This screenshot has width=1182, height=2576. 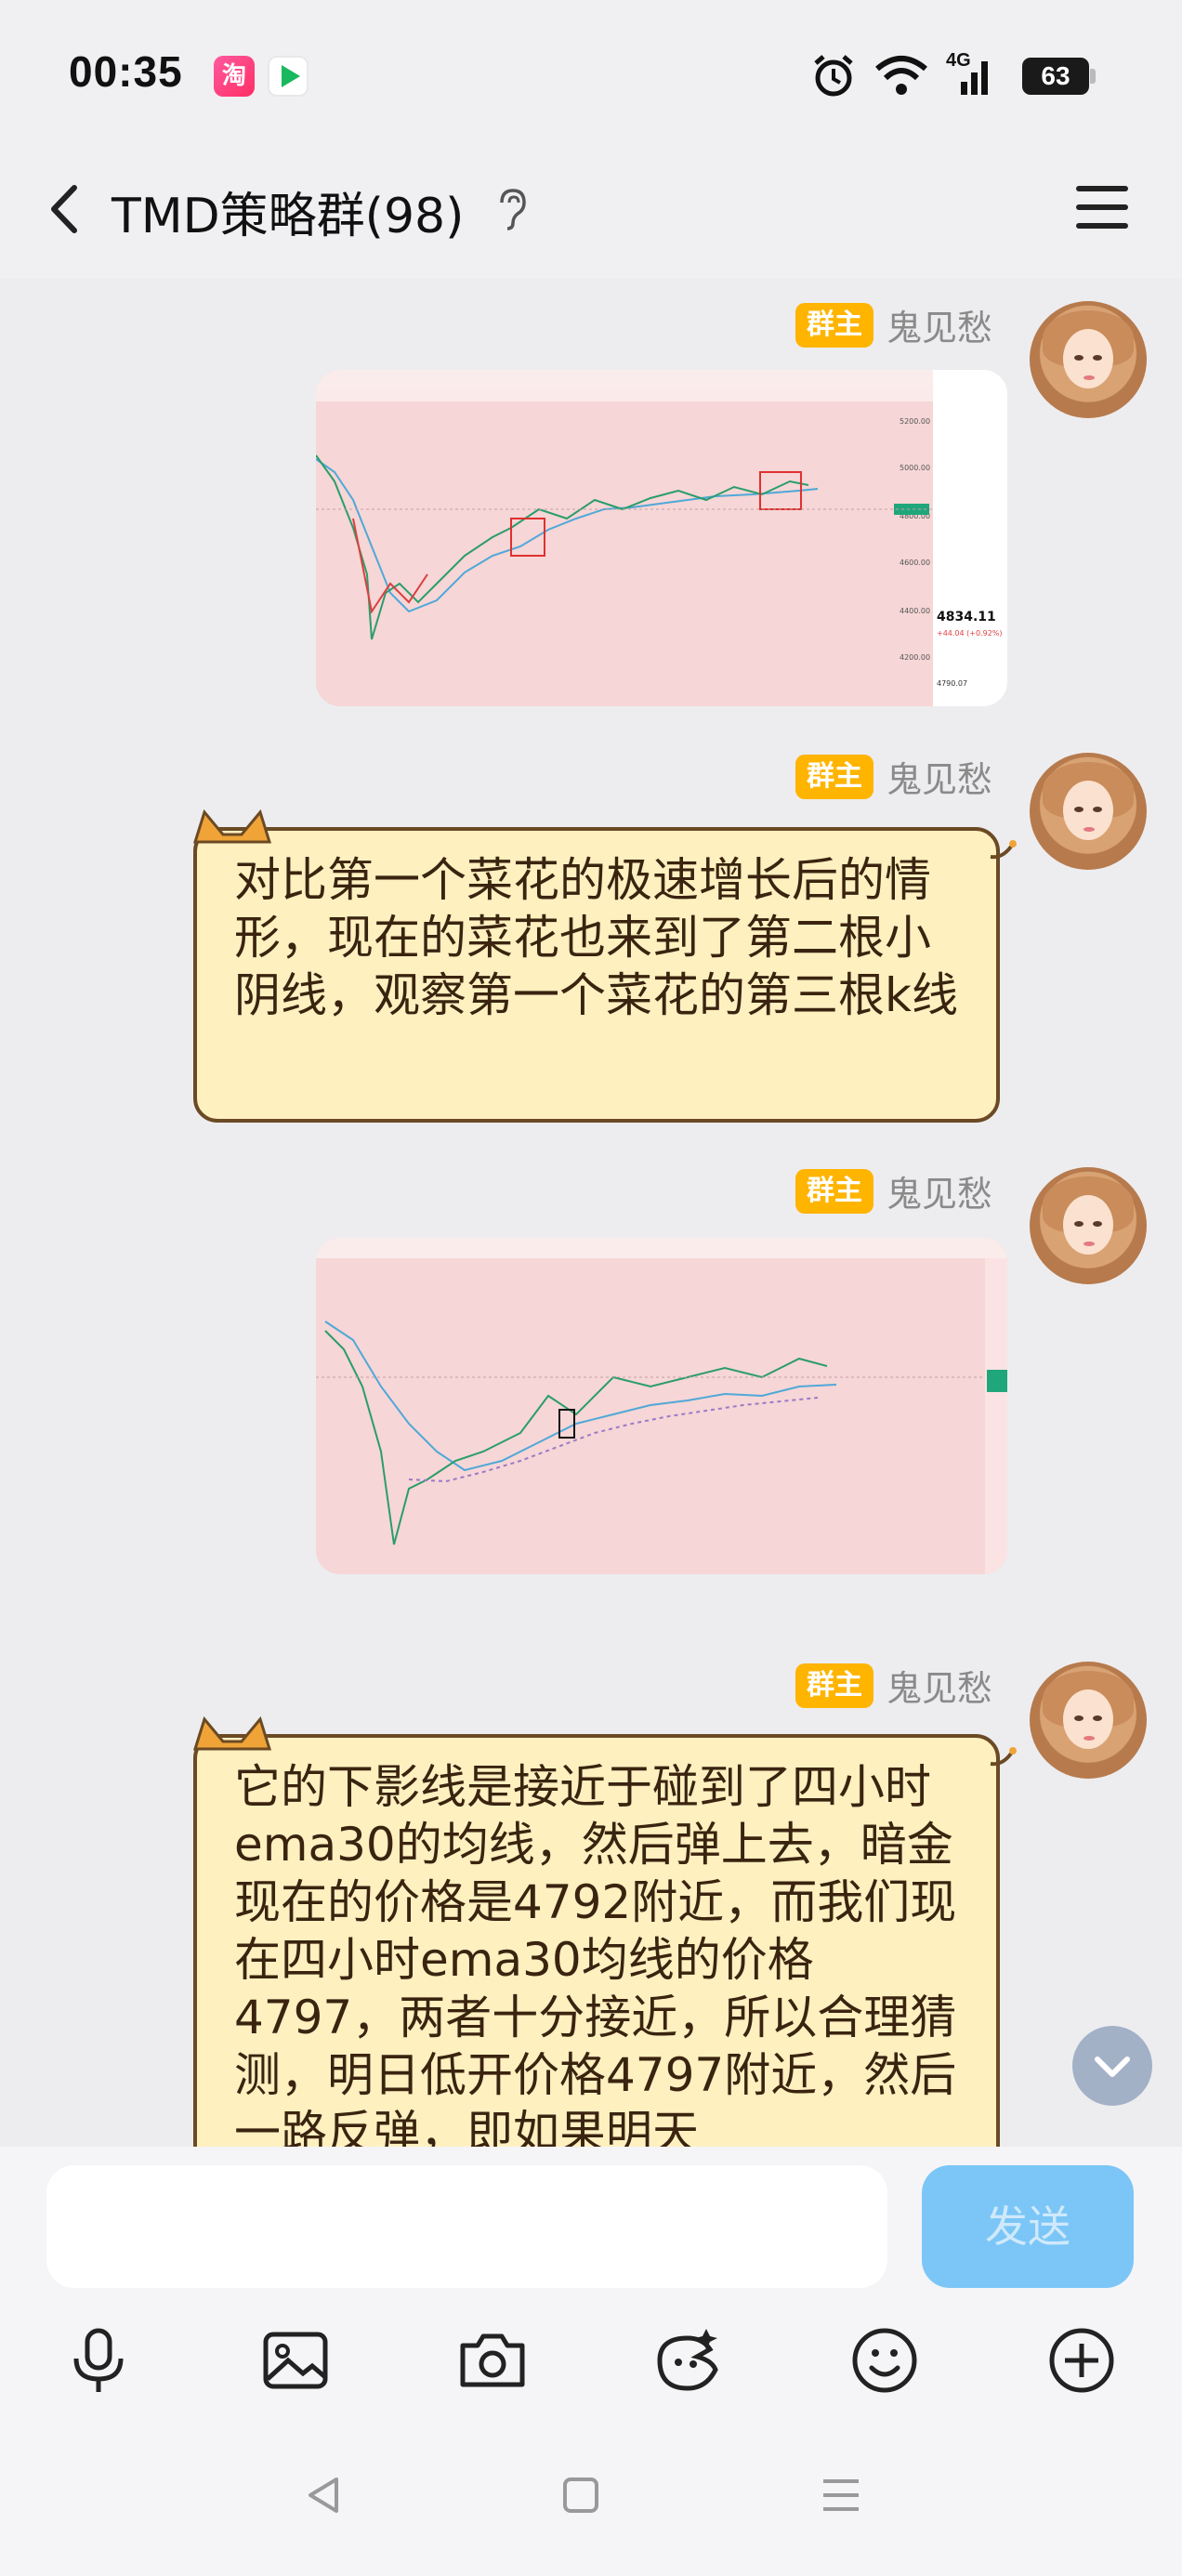 What do you see at coordinates (901, 75) in the screenshot?
I see `wifi-icon` at bounding box center [901, 75].